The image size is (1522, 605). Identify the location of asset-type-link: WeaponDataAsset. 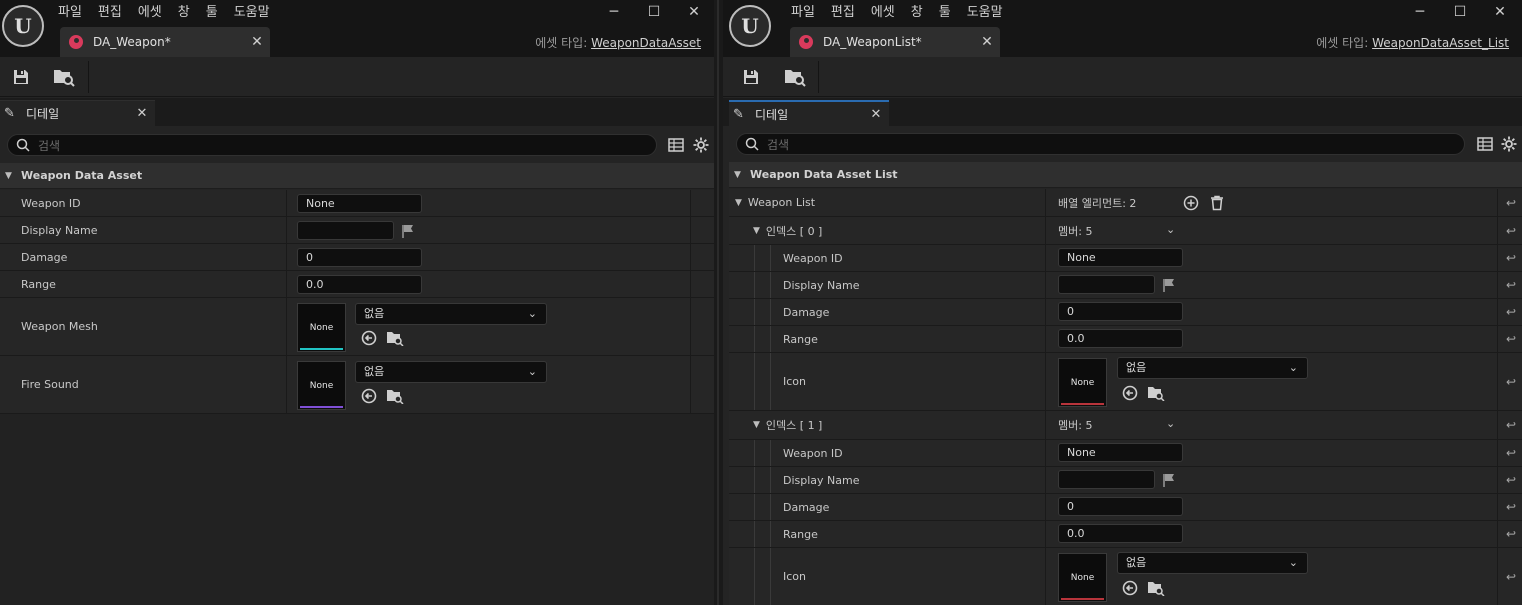
(646, 43).